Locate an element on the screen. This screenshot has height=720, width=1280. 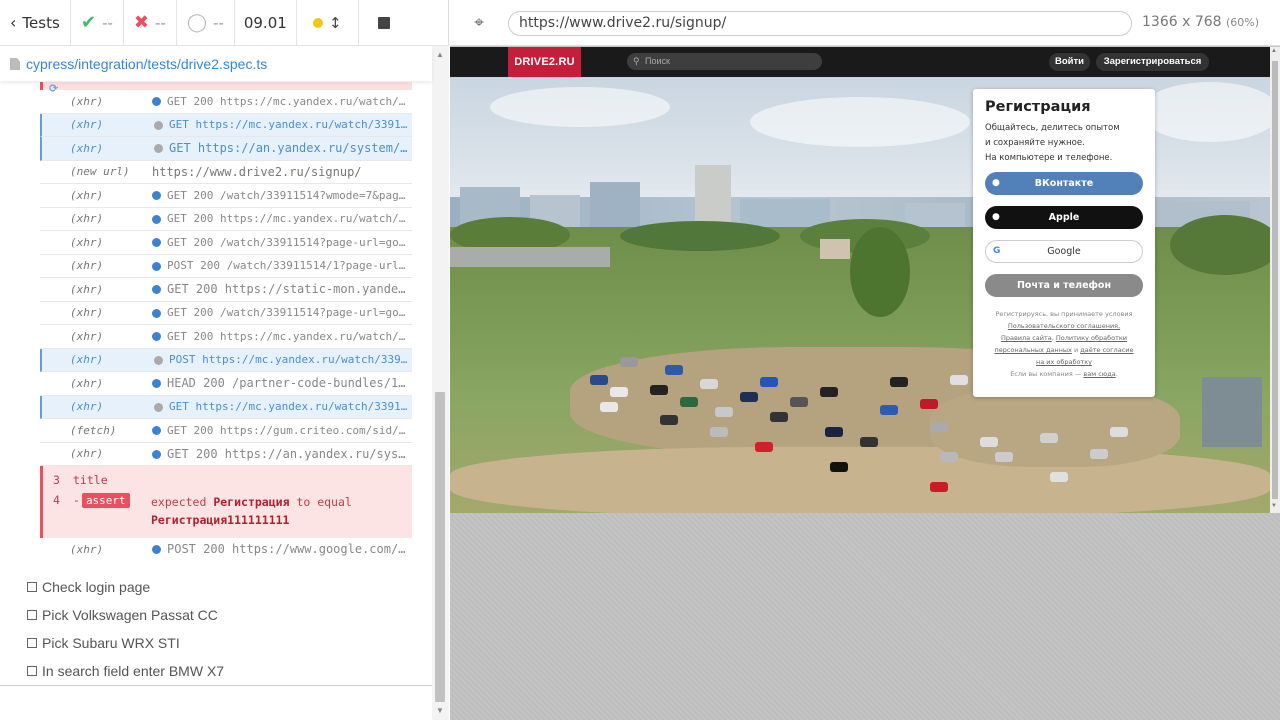
command-kind: (fetch) is located at coordinates (93, 430).